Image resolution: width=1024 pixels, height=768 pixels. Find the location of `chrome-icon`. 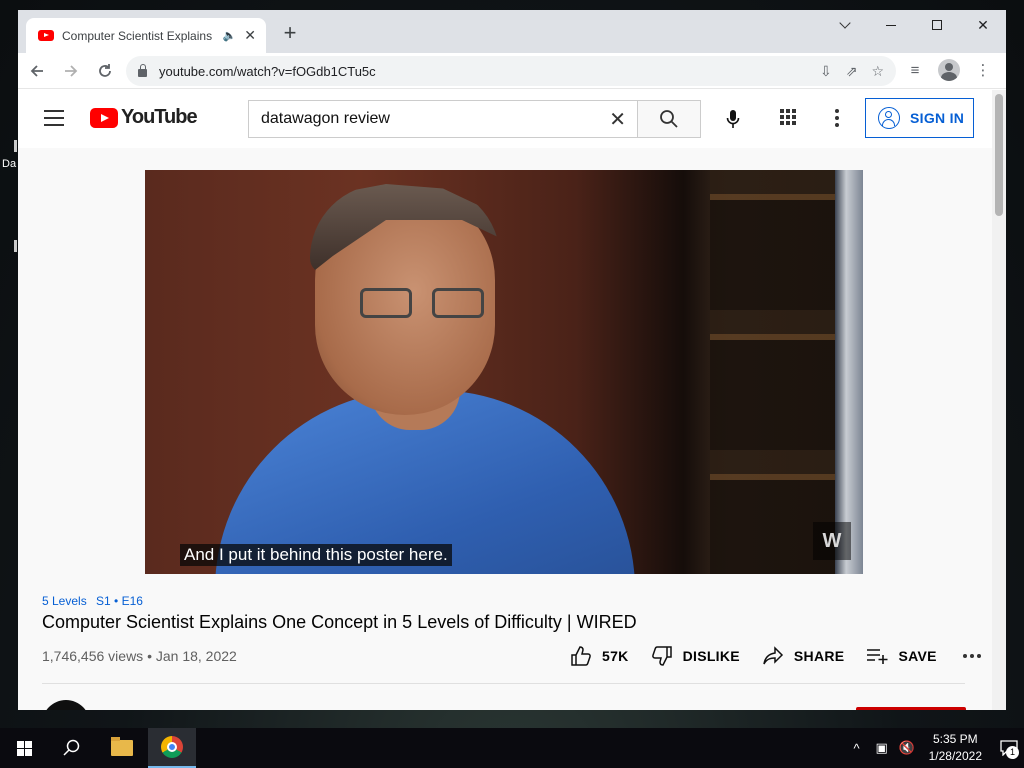

chrome-icon is located at coordinates (172, 747).